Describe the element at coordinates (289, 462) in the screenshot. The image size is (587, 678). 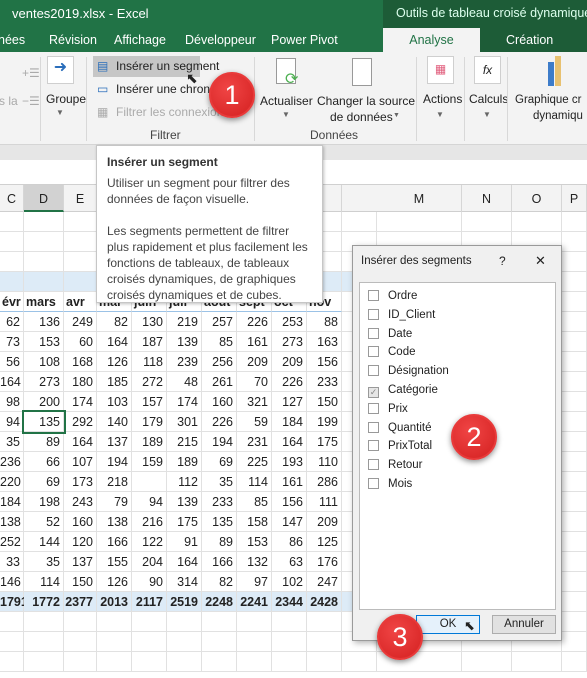
I see `table-cell: 193` at that location.